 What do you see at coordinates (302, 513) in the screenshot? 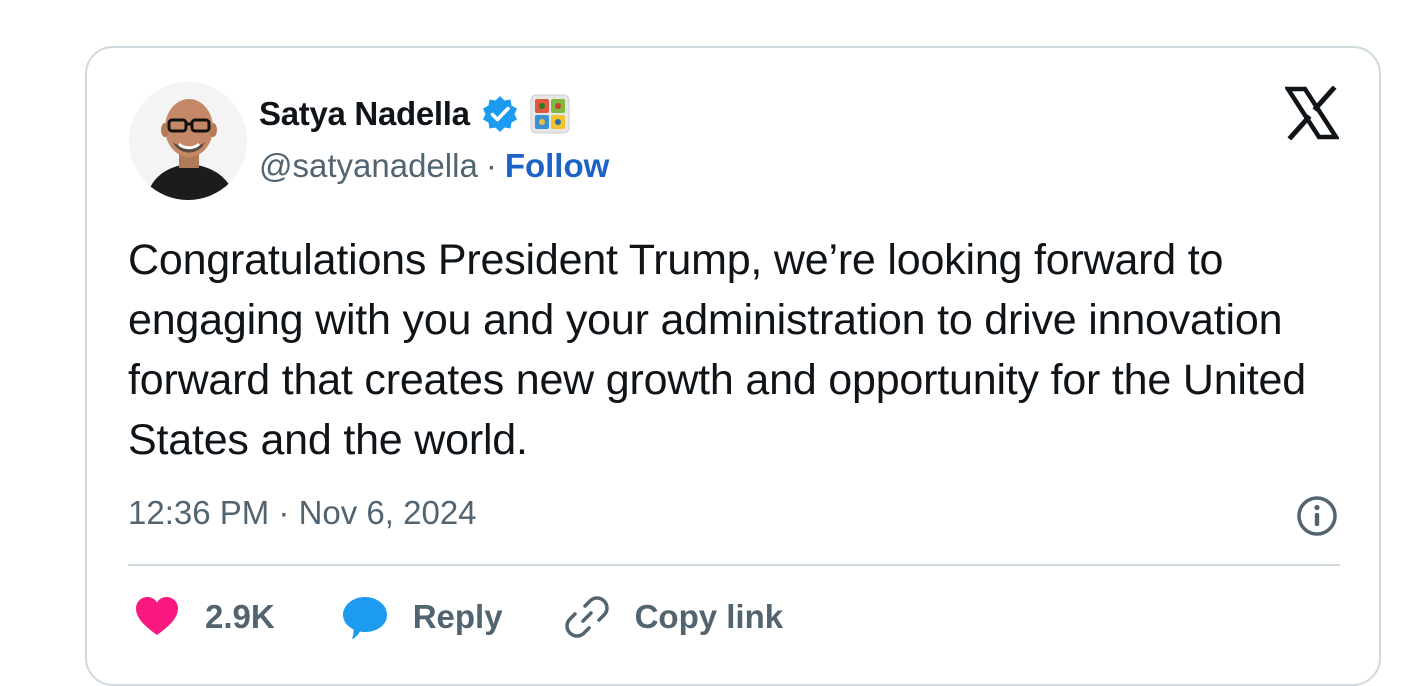
I see `tweet-timestamp: 12:36 PM · Nov 6, 2024` at bounding box center [302, 513].